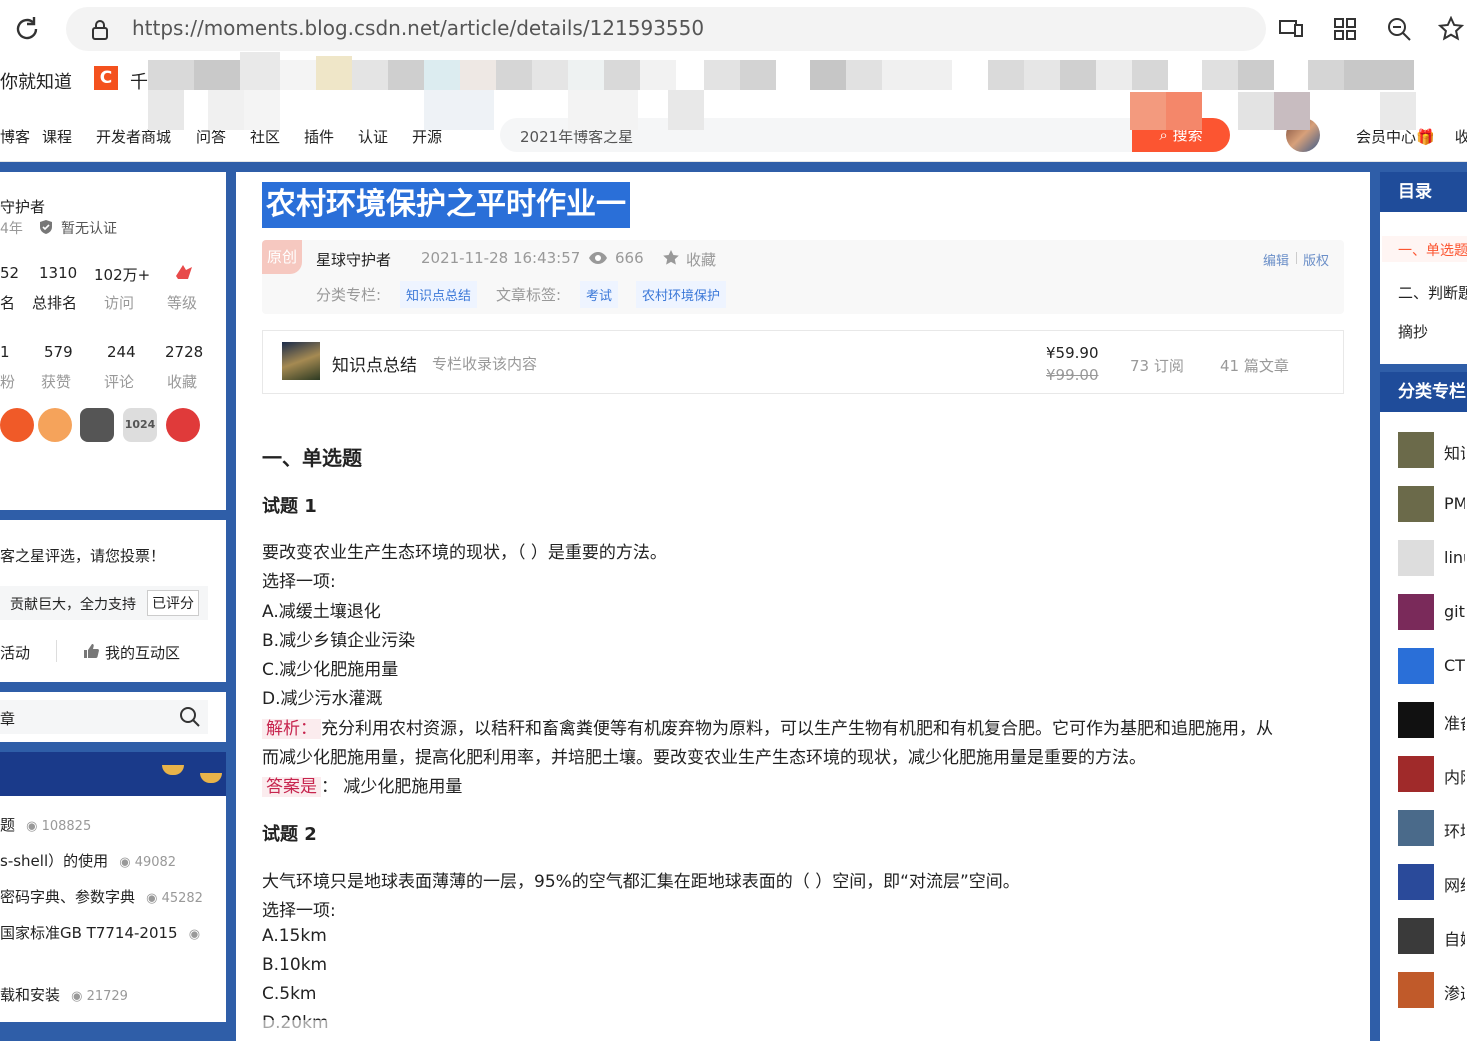  I want to click on category-tag: 知识点总结, so click(439, 294).